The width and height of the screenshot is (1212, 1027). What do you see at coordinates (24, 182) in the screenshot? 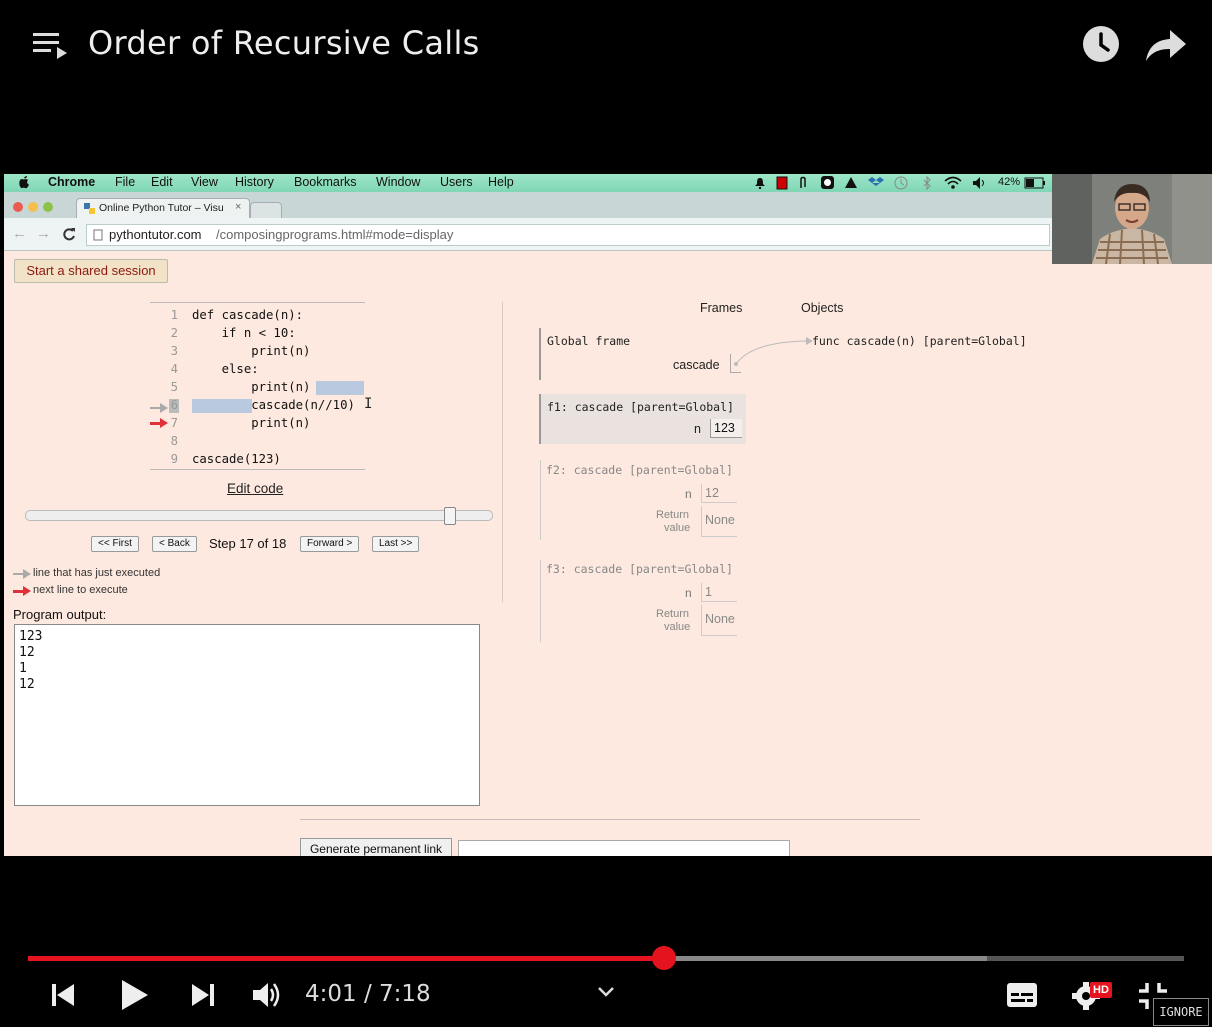
I see `apple-logo-icon` at bounding box center [24, 182].